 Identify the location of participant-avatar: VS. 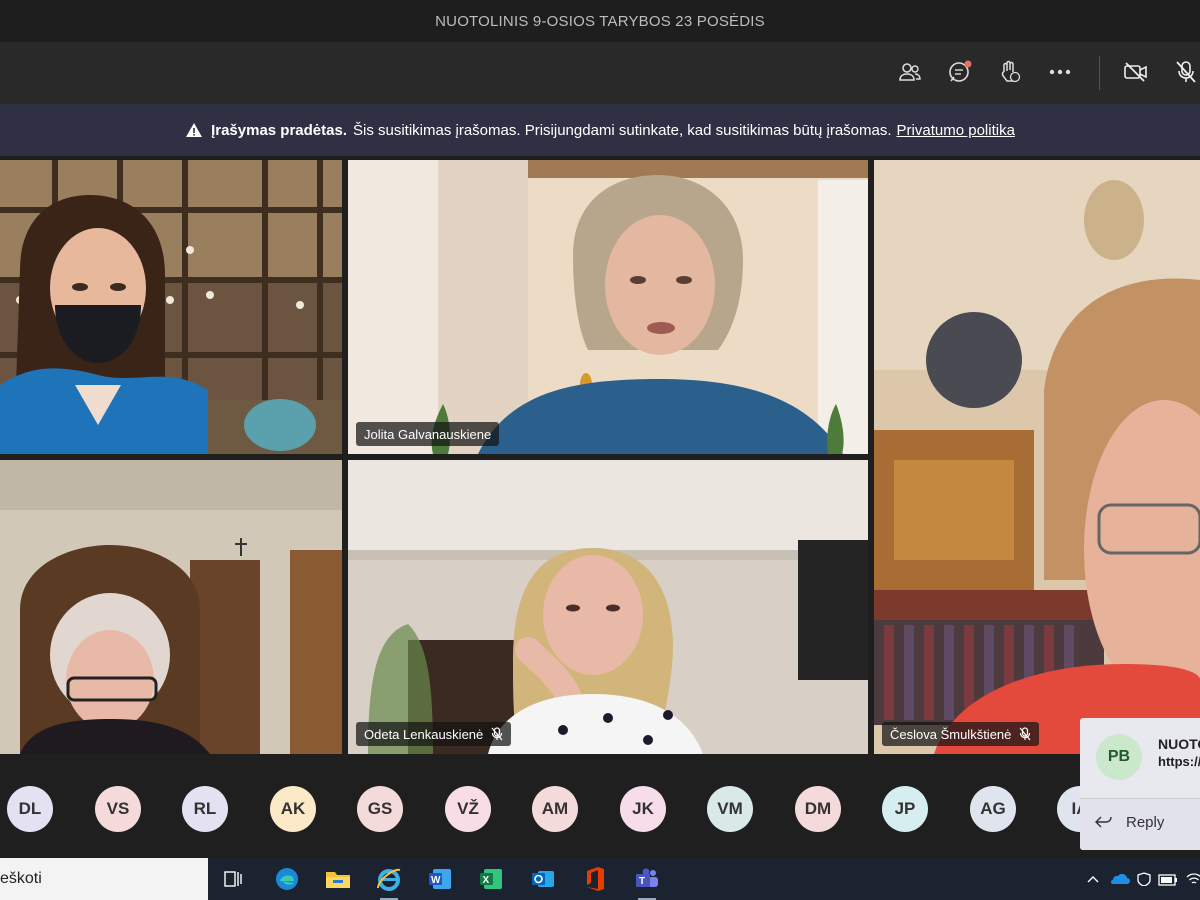
(118, 809).